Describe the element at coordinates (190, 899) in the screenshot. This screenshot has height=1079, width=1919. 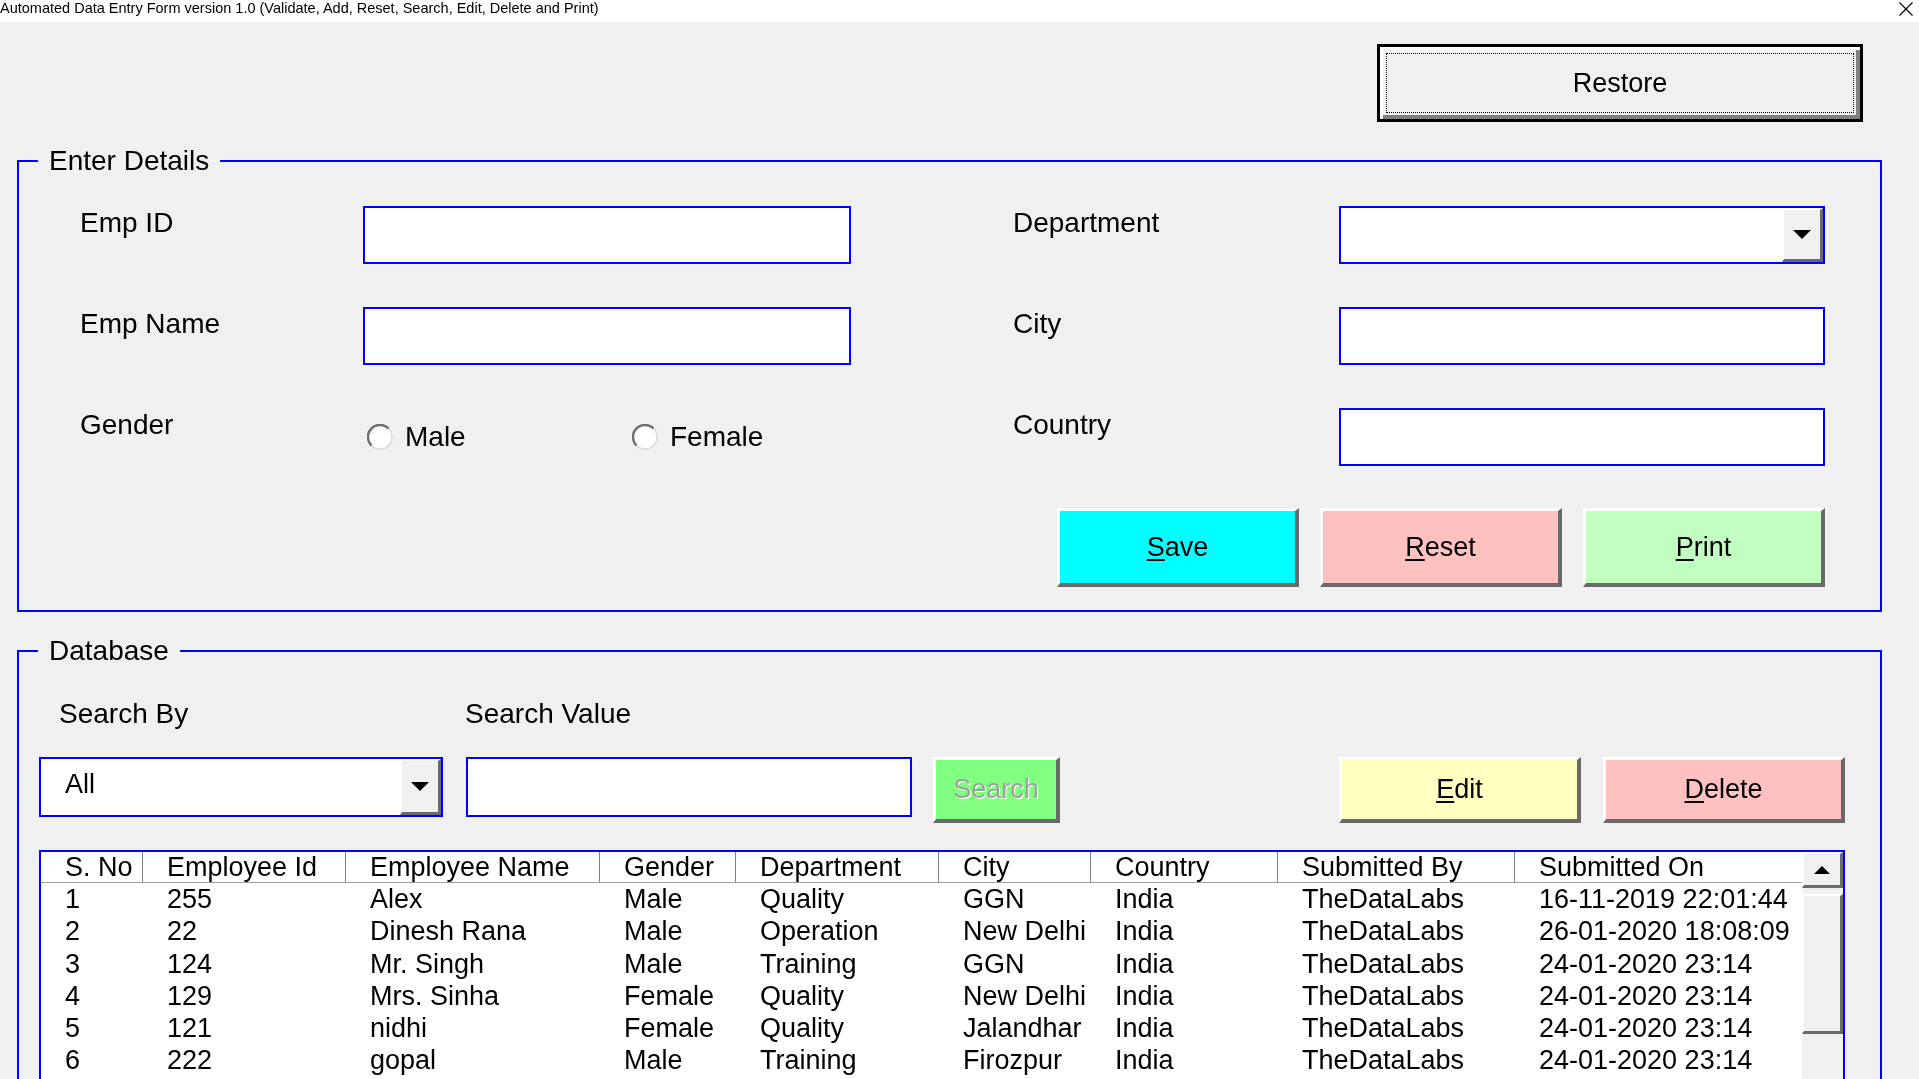
I see `table-cell-text: 255` at that location.